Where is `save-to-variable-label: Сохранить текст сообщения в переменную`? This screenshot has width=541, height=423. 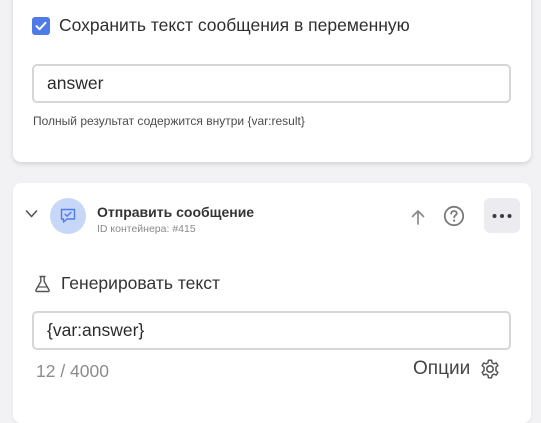 save-to-variable-label: Сохранить текст сообщения в переменную is located at coordinates (234, 25).